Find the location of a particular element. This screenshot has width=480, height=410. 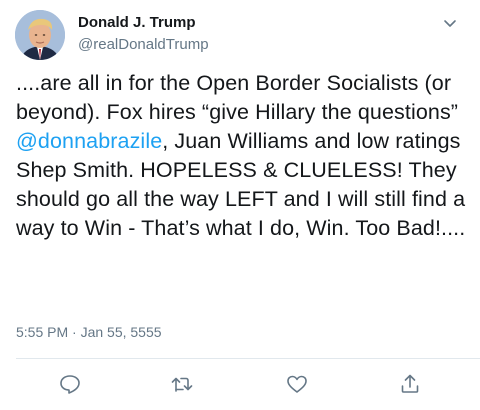

reply-icon is located at coordinates (70, 384).